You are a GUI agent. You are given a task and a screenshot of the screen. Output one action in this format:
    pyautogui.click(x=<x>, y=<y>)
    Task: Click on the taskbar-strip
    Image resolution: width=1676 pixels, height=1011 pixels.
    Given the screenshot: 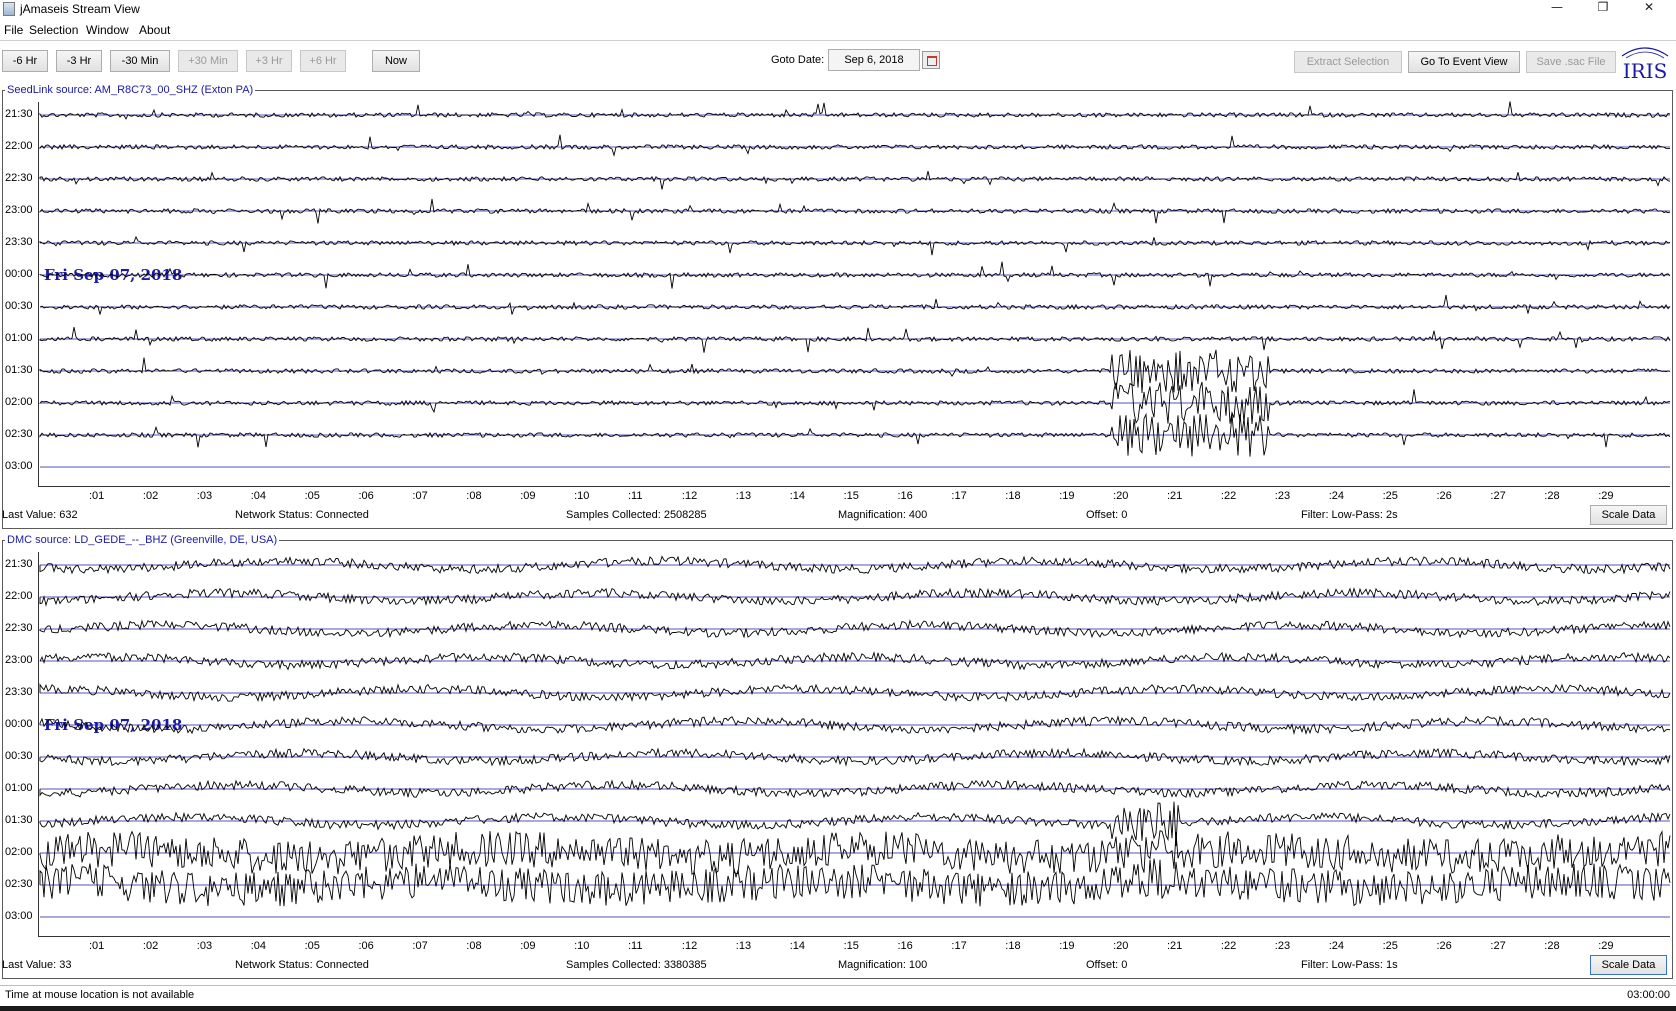 What is the action you would take?
    pyautogui.click(x=838, y=1008)
    